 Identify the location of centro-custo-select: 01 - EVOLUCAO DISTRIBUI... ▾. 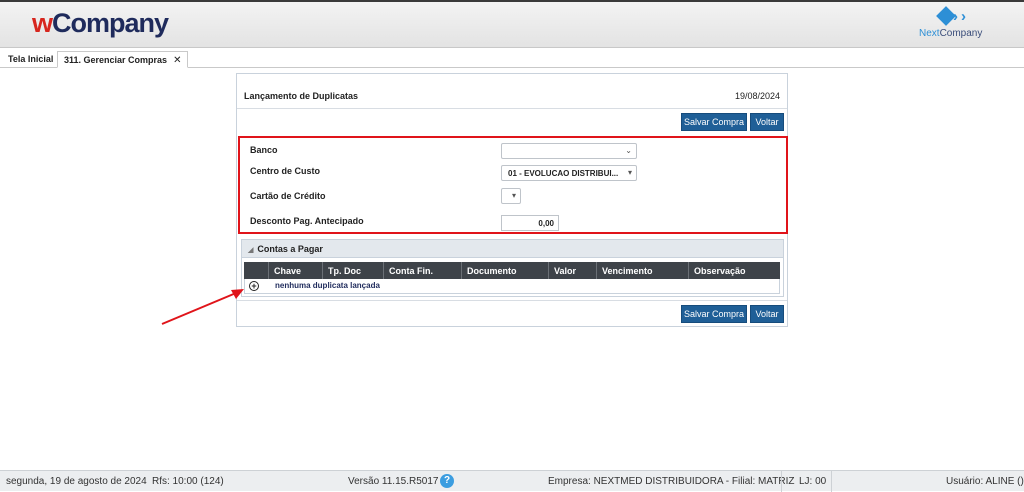
(569, 173).